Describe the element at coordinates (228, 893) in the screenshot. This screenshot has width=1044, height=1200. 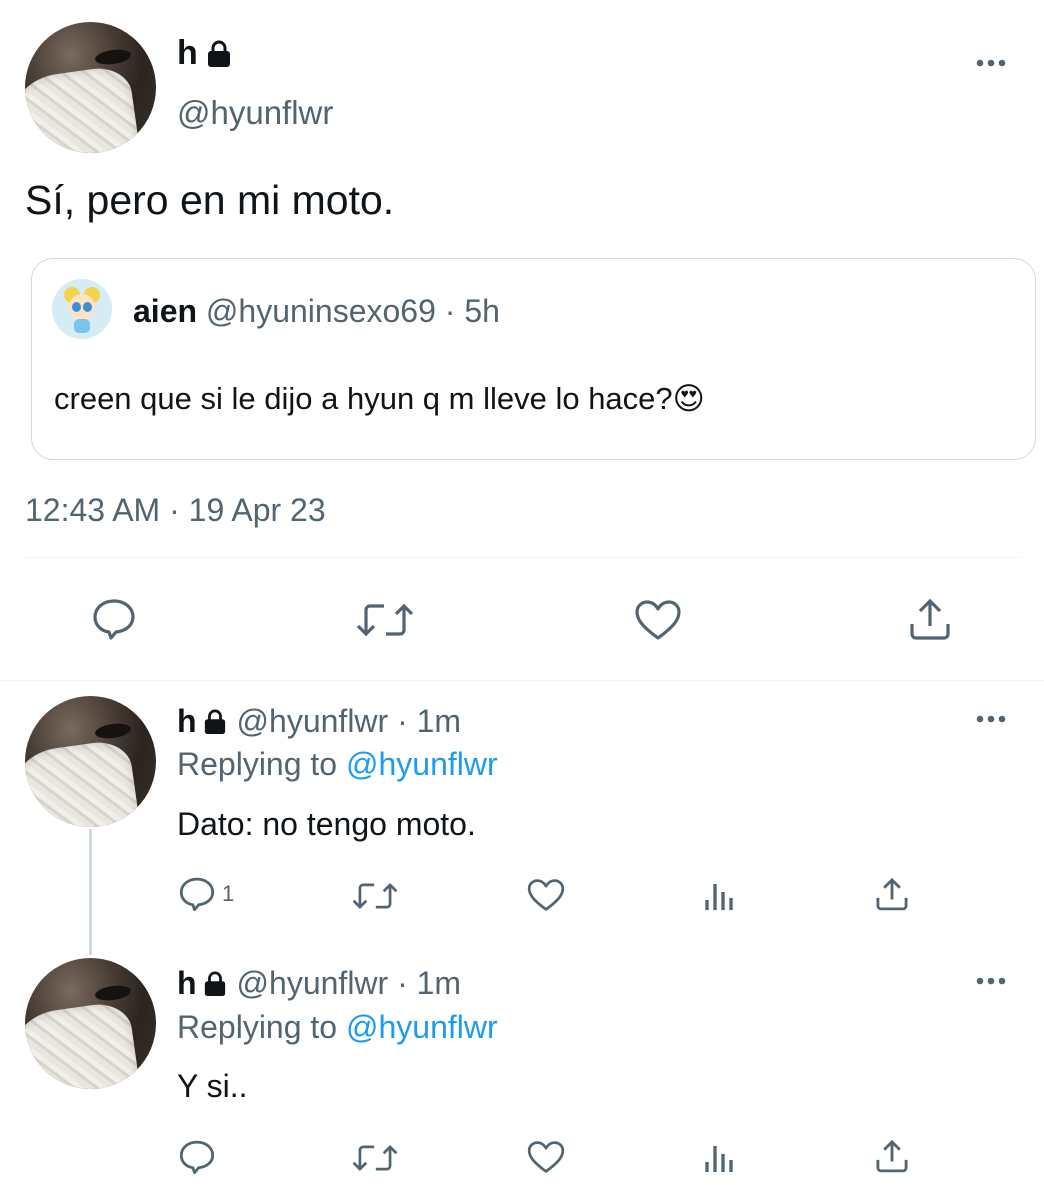
I see `reply-count: 1` at that location.